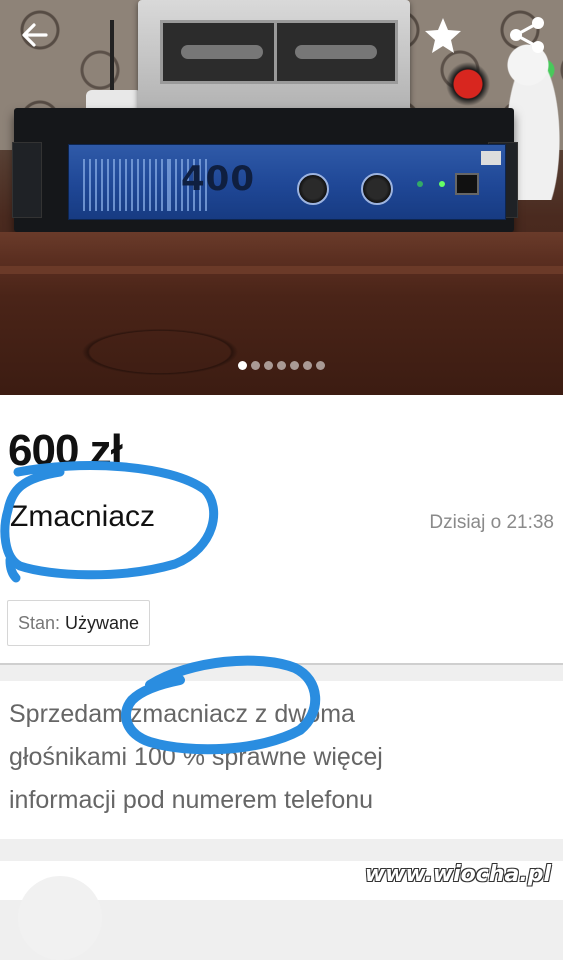  I want to click on dresser-edge, so click(281, 270).